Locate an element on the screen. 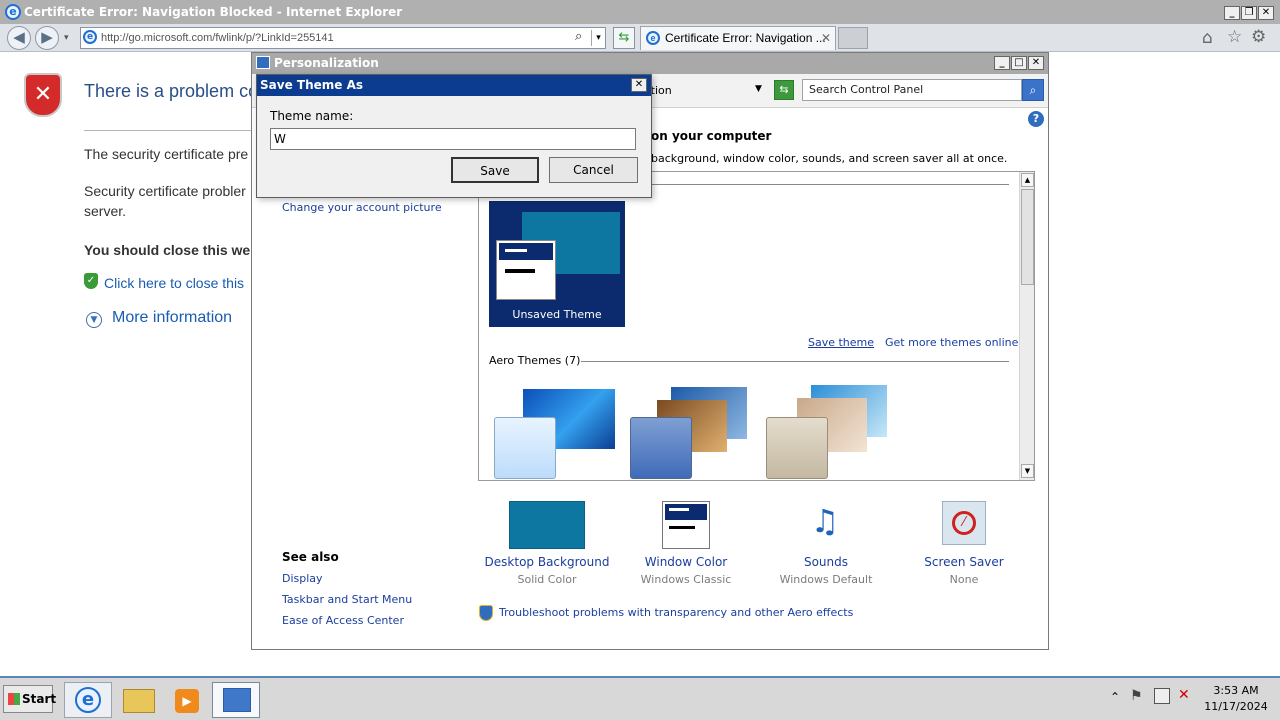 This screenshot has height=720, width=1280. clock-date: 11/17/2024 is located at coordinates (1236, 706).